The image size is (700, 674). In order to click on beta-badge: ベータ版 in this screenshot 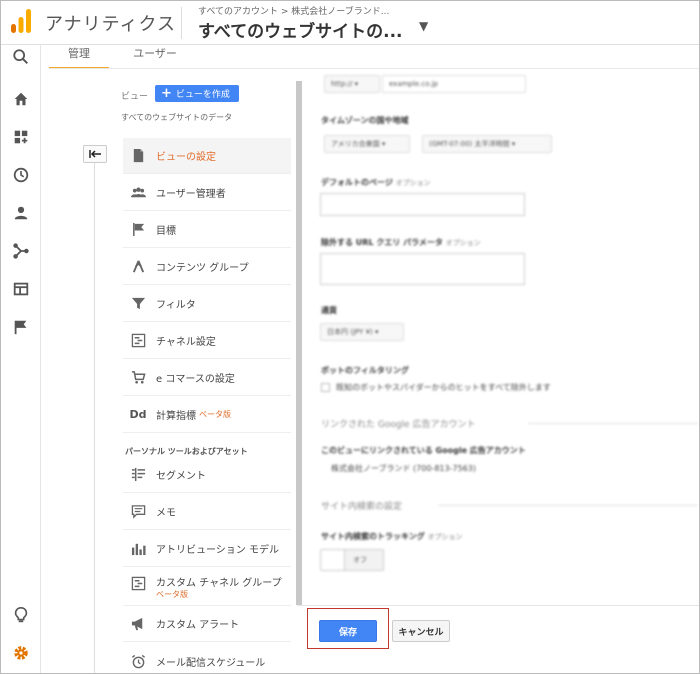, I will do `click(215, 414)`.